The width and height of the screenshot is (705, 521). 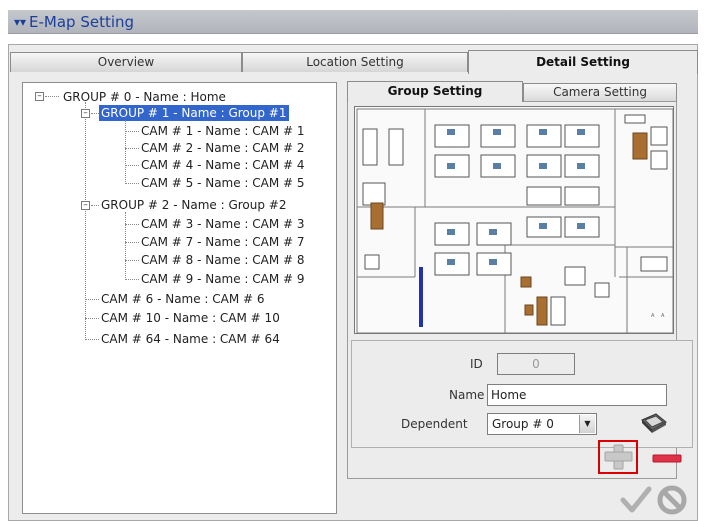 What do you see at coordinates (223, 183) in the screenshot?
I see `tree-node-cam-5: CAM # 5 - Name : CAM # 5` at bounding box center [223, 183].